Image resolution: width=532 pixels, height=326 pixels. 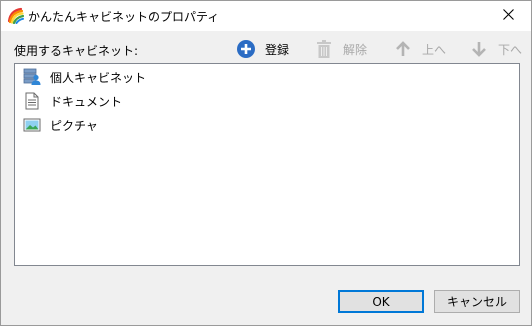 What do you see at coordinates (477, 301) in the screenshot?
I see `cancel-button: キャンセル` at bounding box center [477, 301].